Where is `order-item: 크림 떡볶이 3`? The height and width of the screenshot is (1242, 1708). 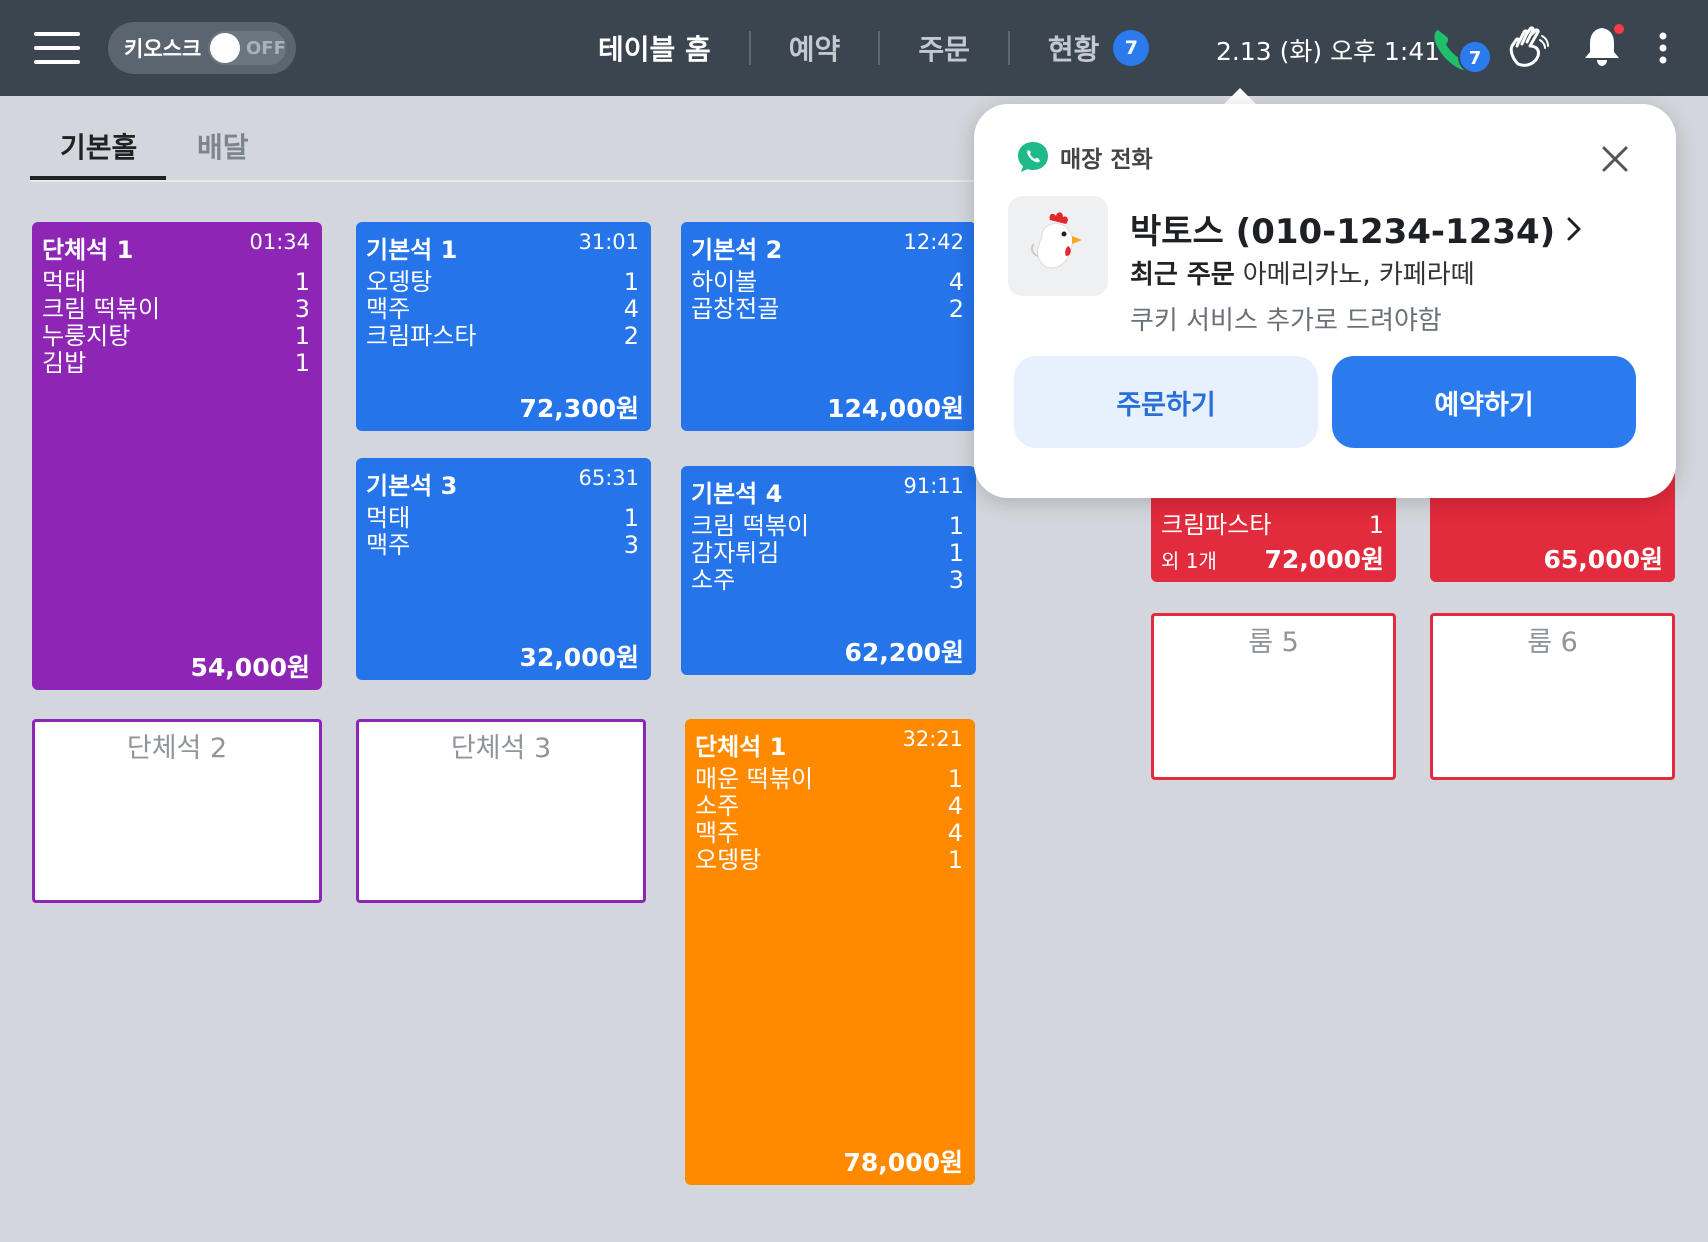 order-item: 크림 떡볶이 3 is located at coordinates (176, 309).